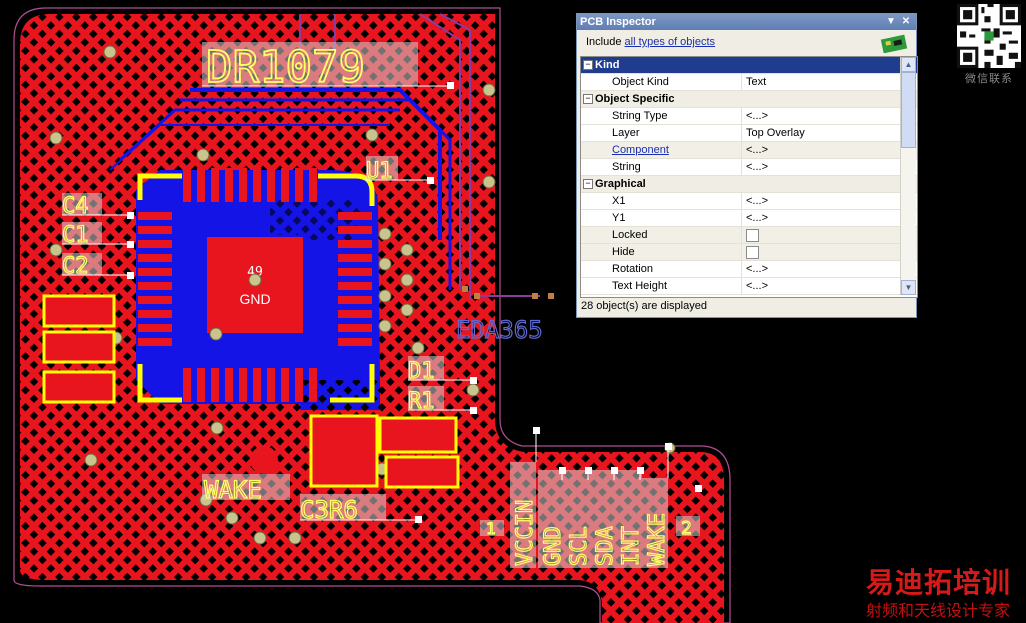 The width and height of the screenshot is (1026, 623). What do you see at coordinates (749, 184) in the screenshot?
I see `category-graphical: − Graphical` at bounding box center [749, 184].